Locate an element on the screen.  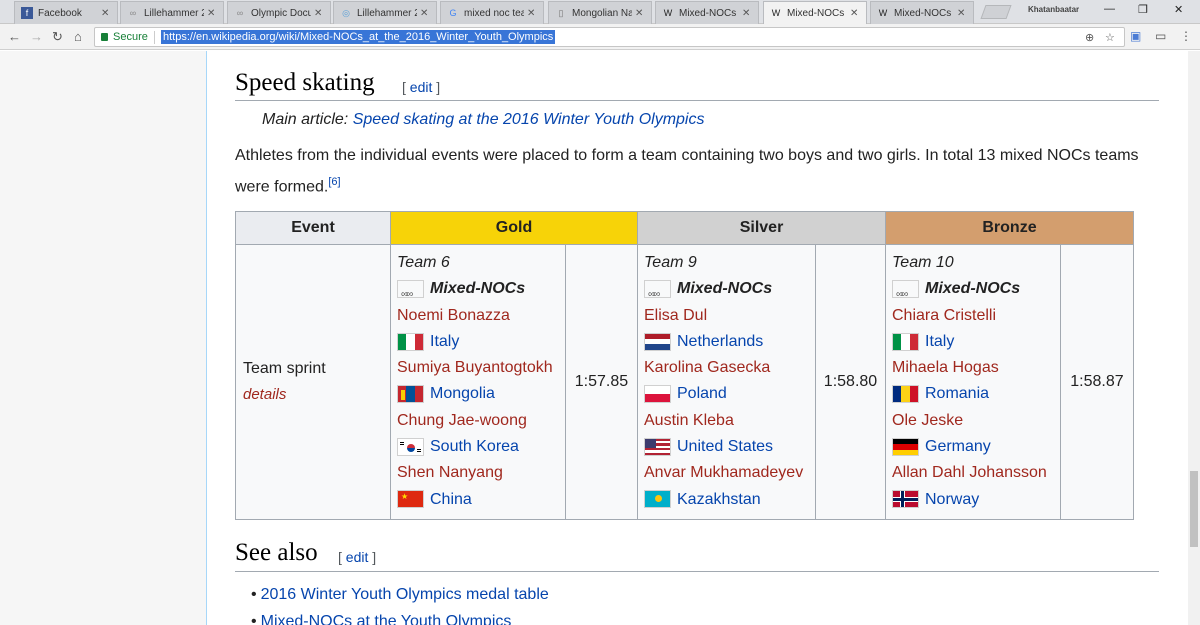
browser-tab: ∞ Olympic Docu ✕ is located at coordinates (279, 12).